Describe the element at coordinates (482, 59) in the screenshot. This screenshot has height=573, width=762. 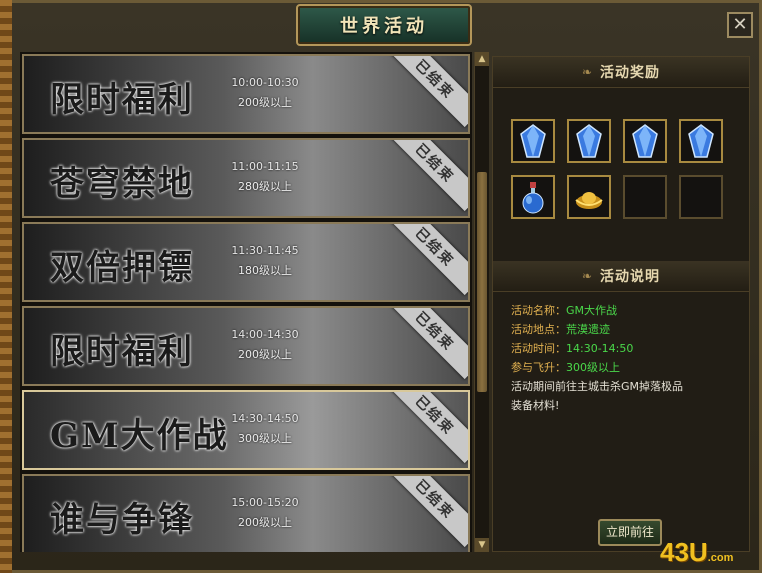
I see `scroll-up-button: ▲` at that location.